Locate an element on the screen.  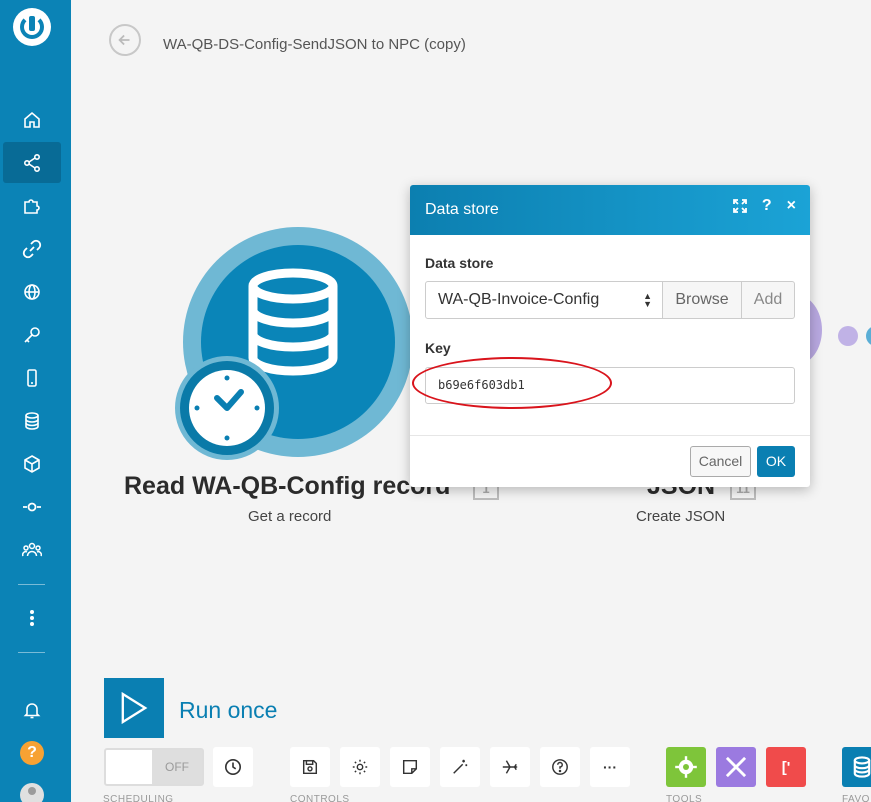
expand-icon is located at coordinates (739, 208).